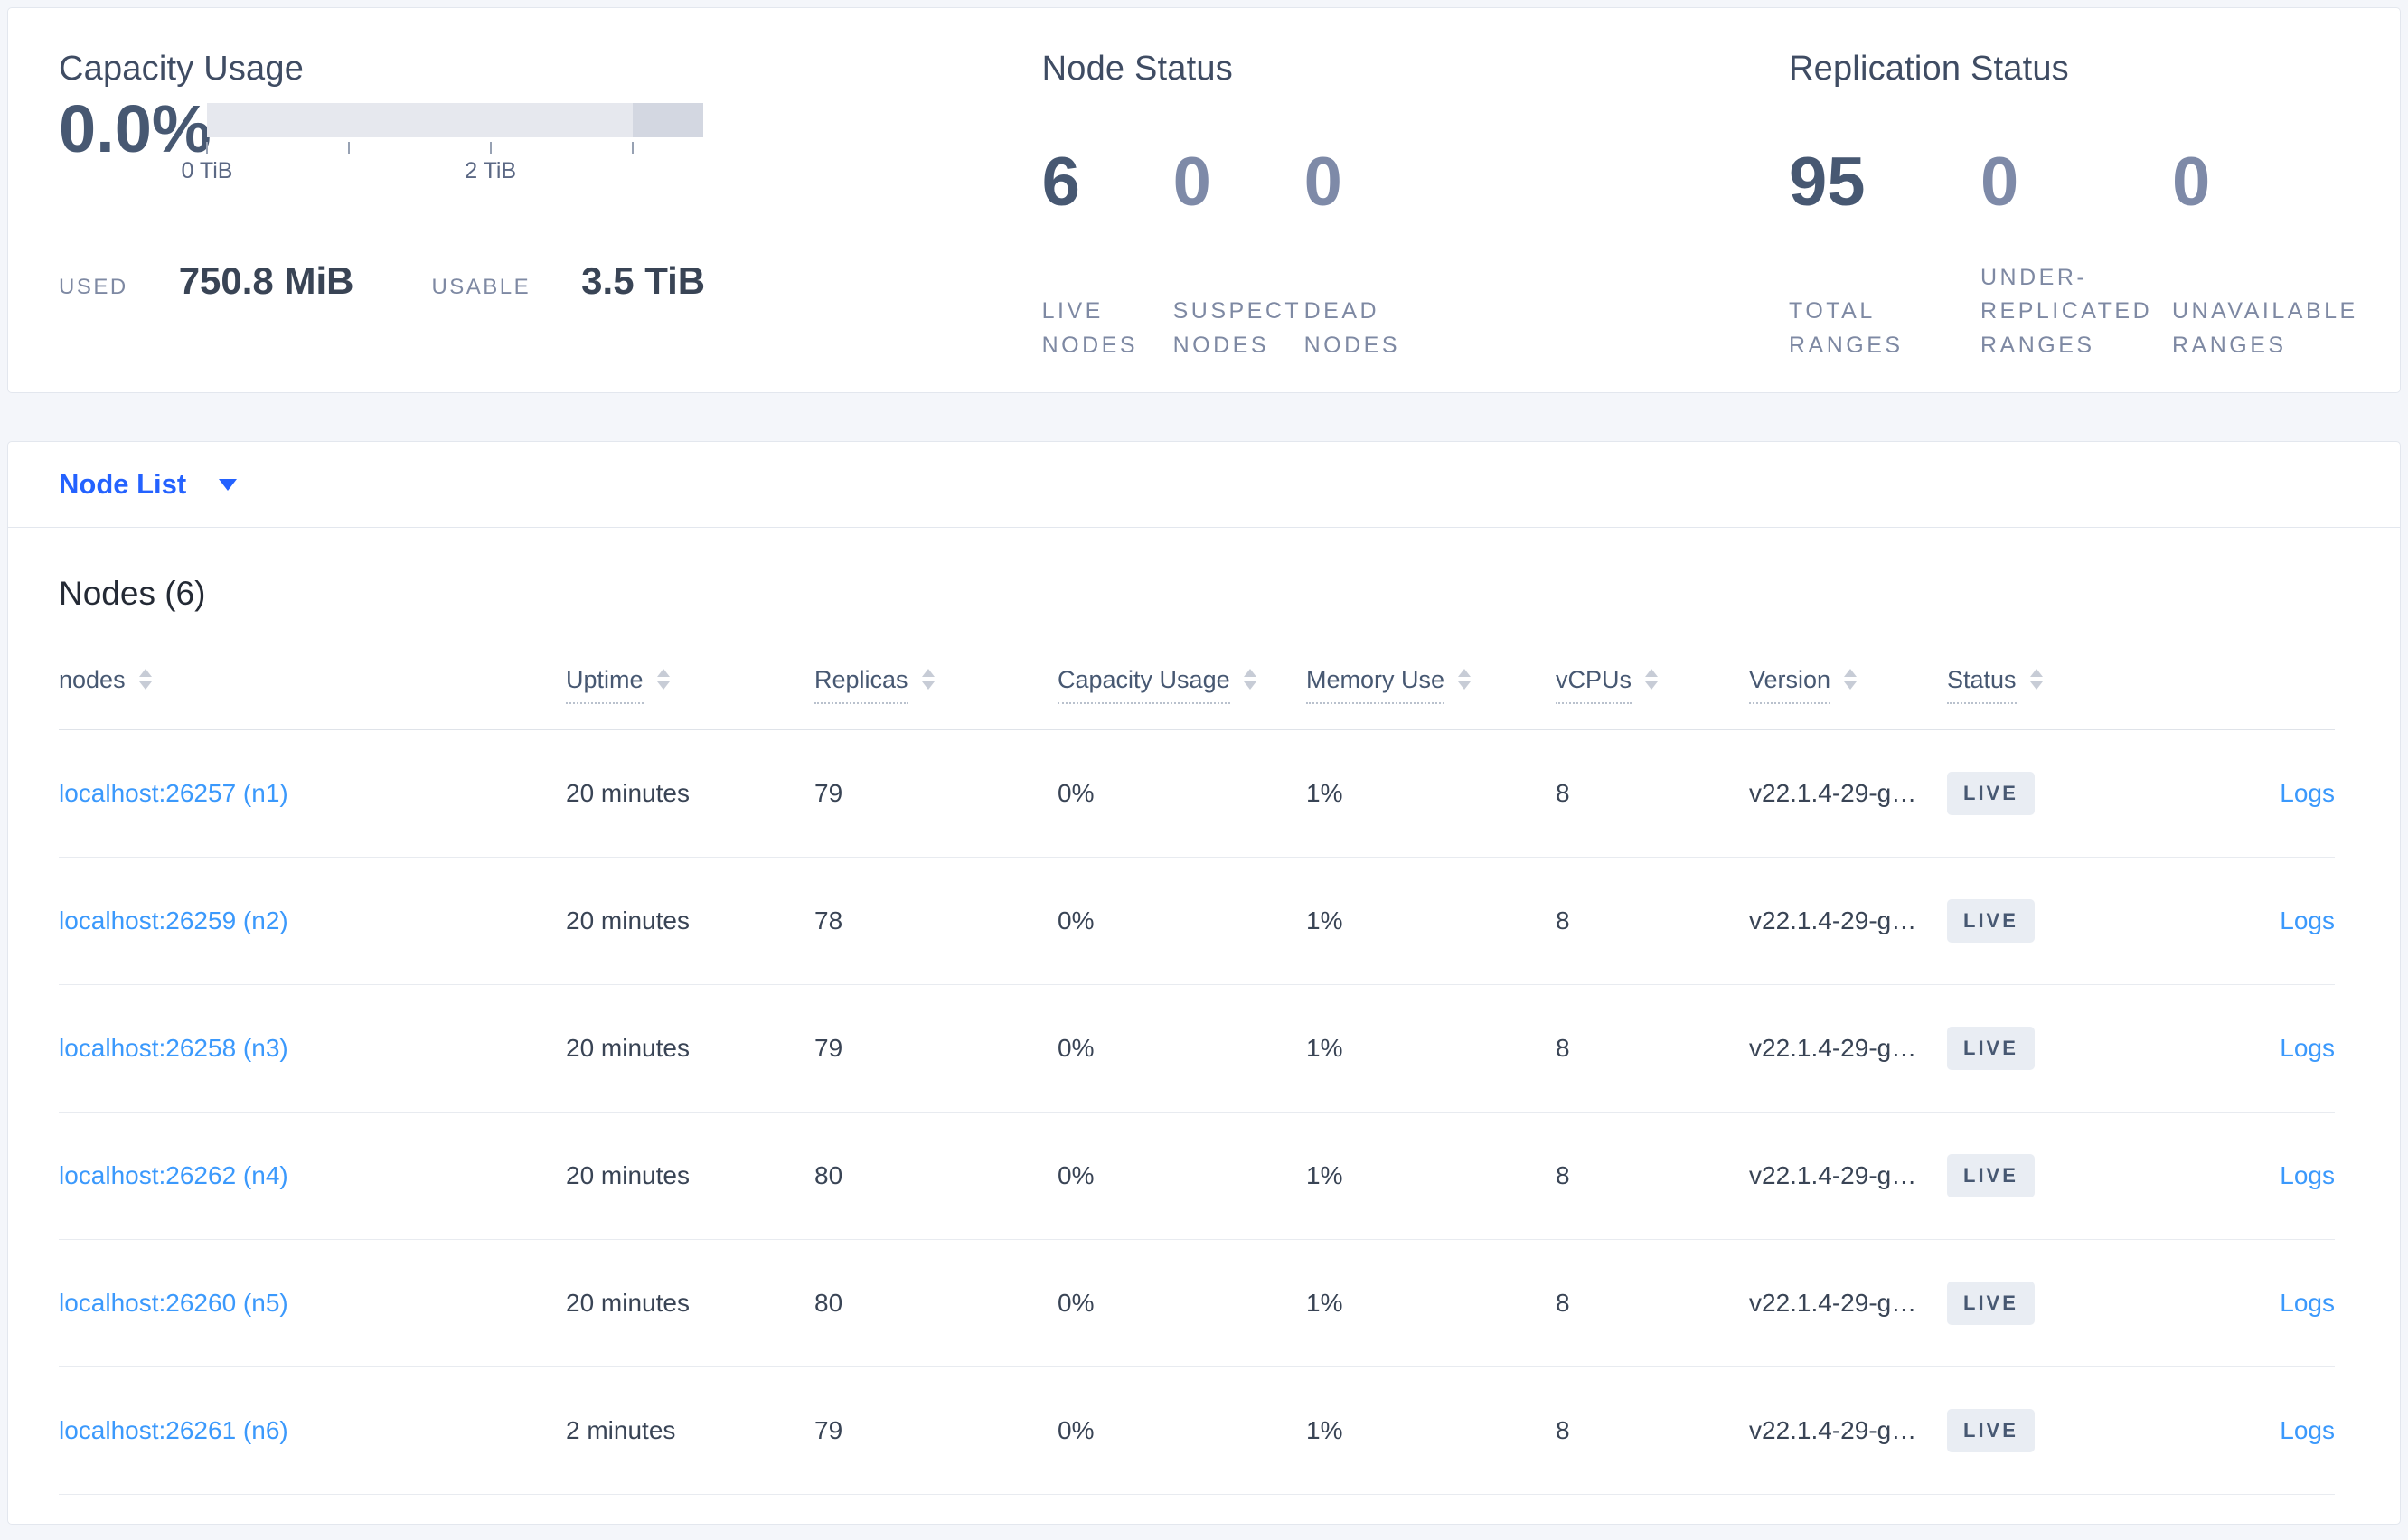 The height and width of the screenshot is (1540, 2408). I want to click on column-header-vcpus: vCPUs, so click(1652, 679).